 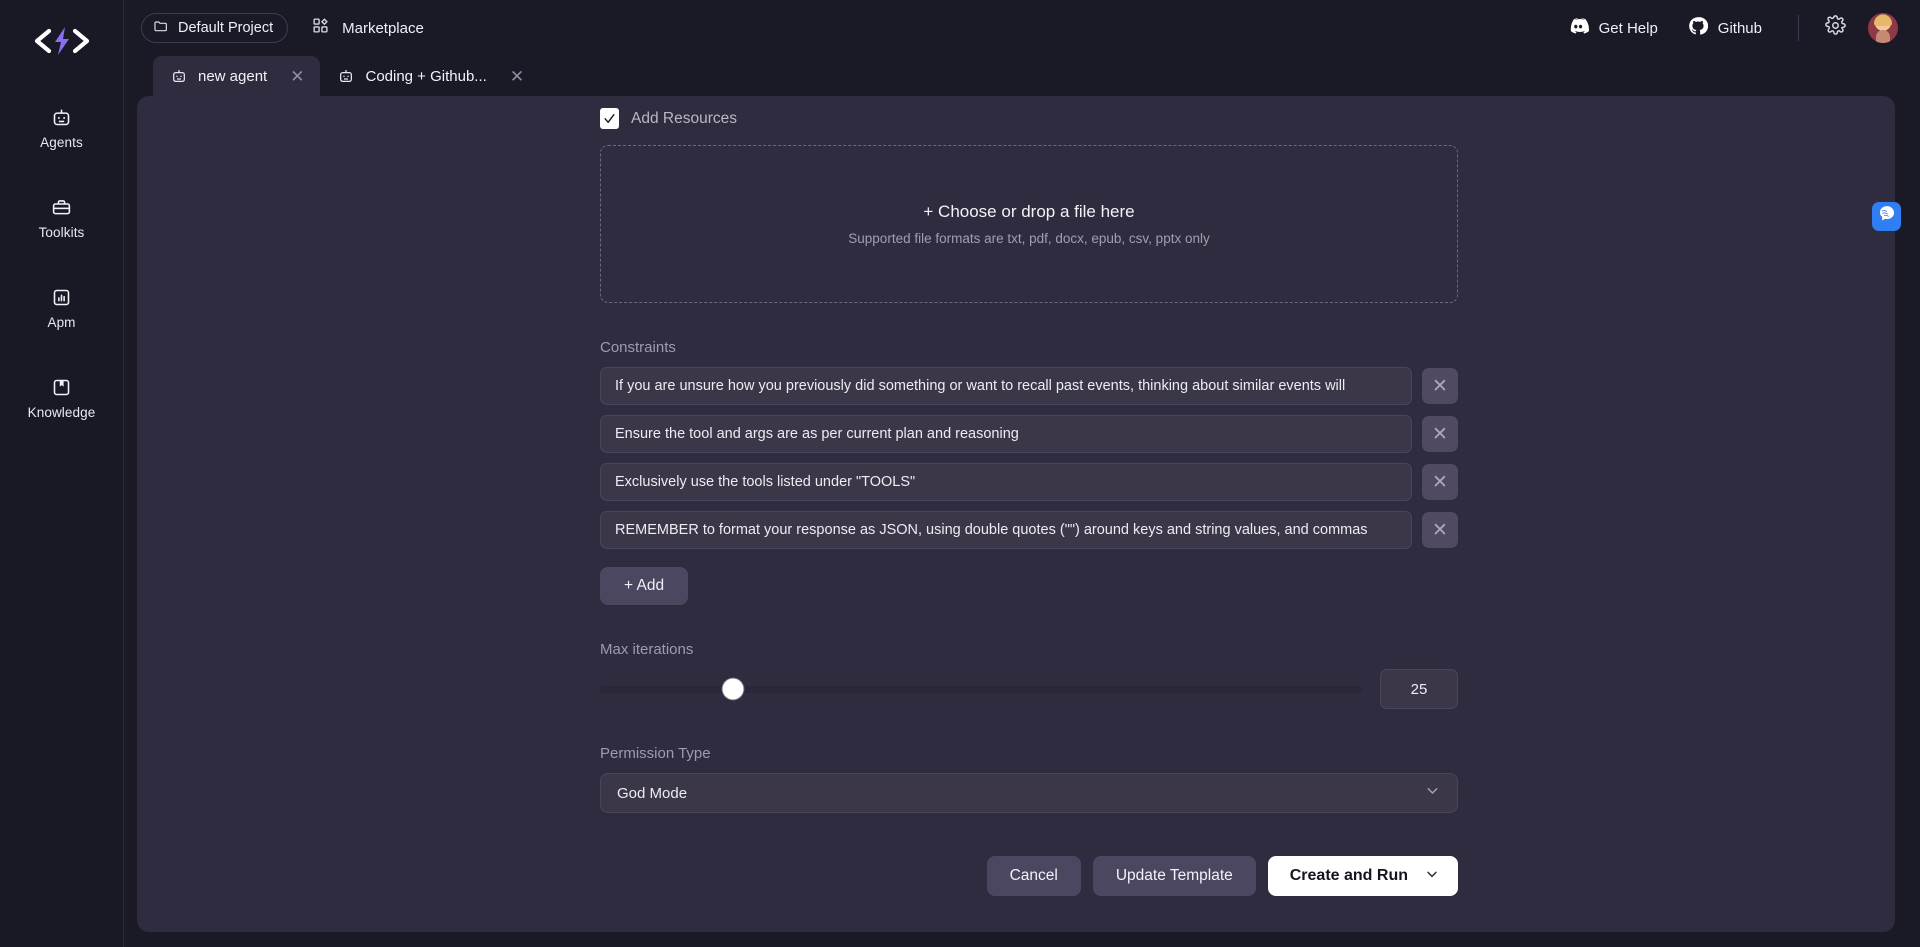 What do you see at coordinates (1419, 689) in the screenshot?
I see `max-iterations-value: 25` at bounding box center [1419, 689].